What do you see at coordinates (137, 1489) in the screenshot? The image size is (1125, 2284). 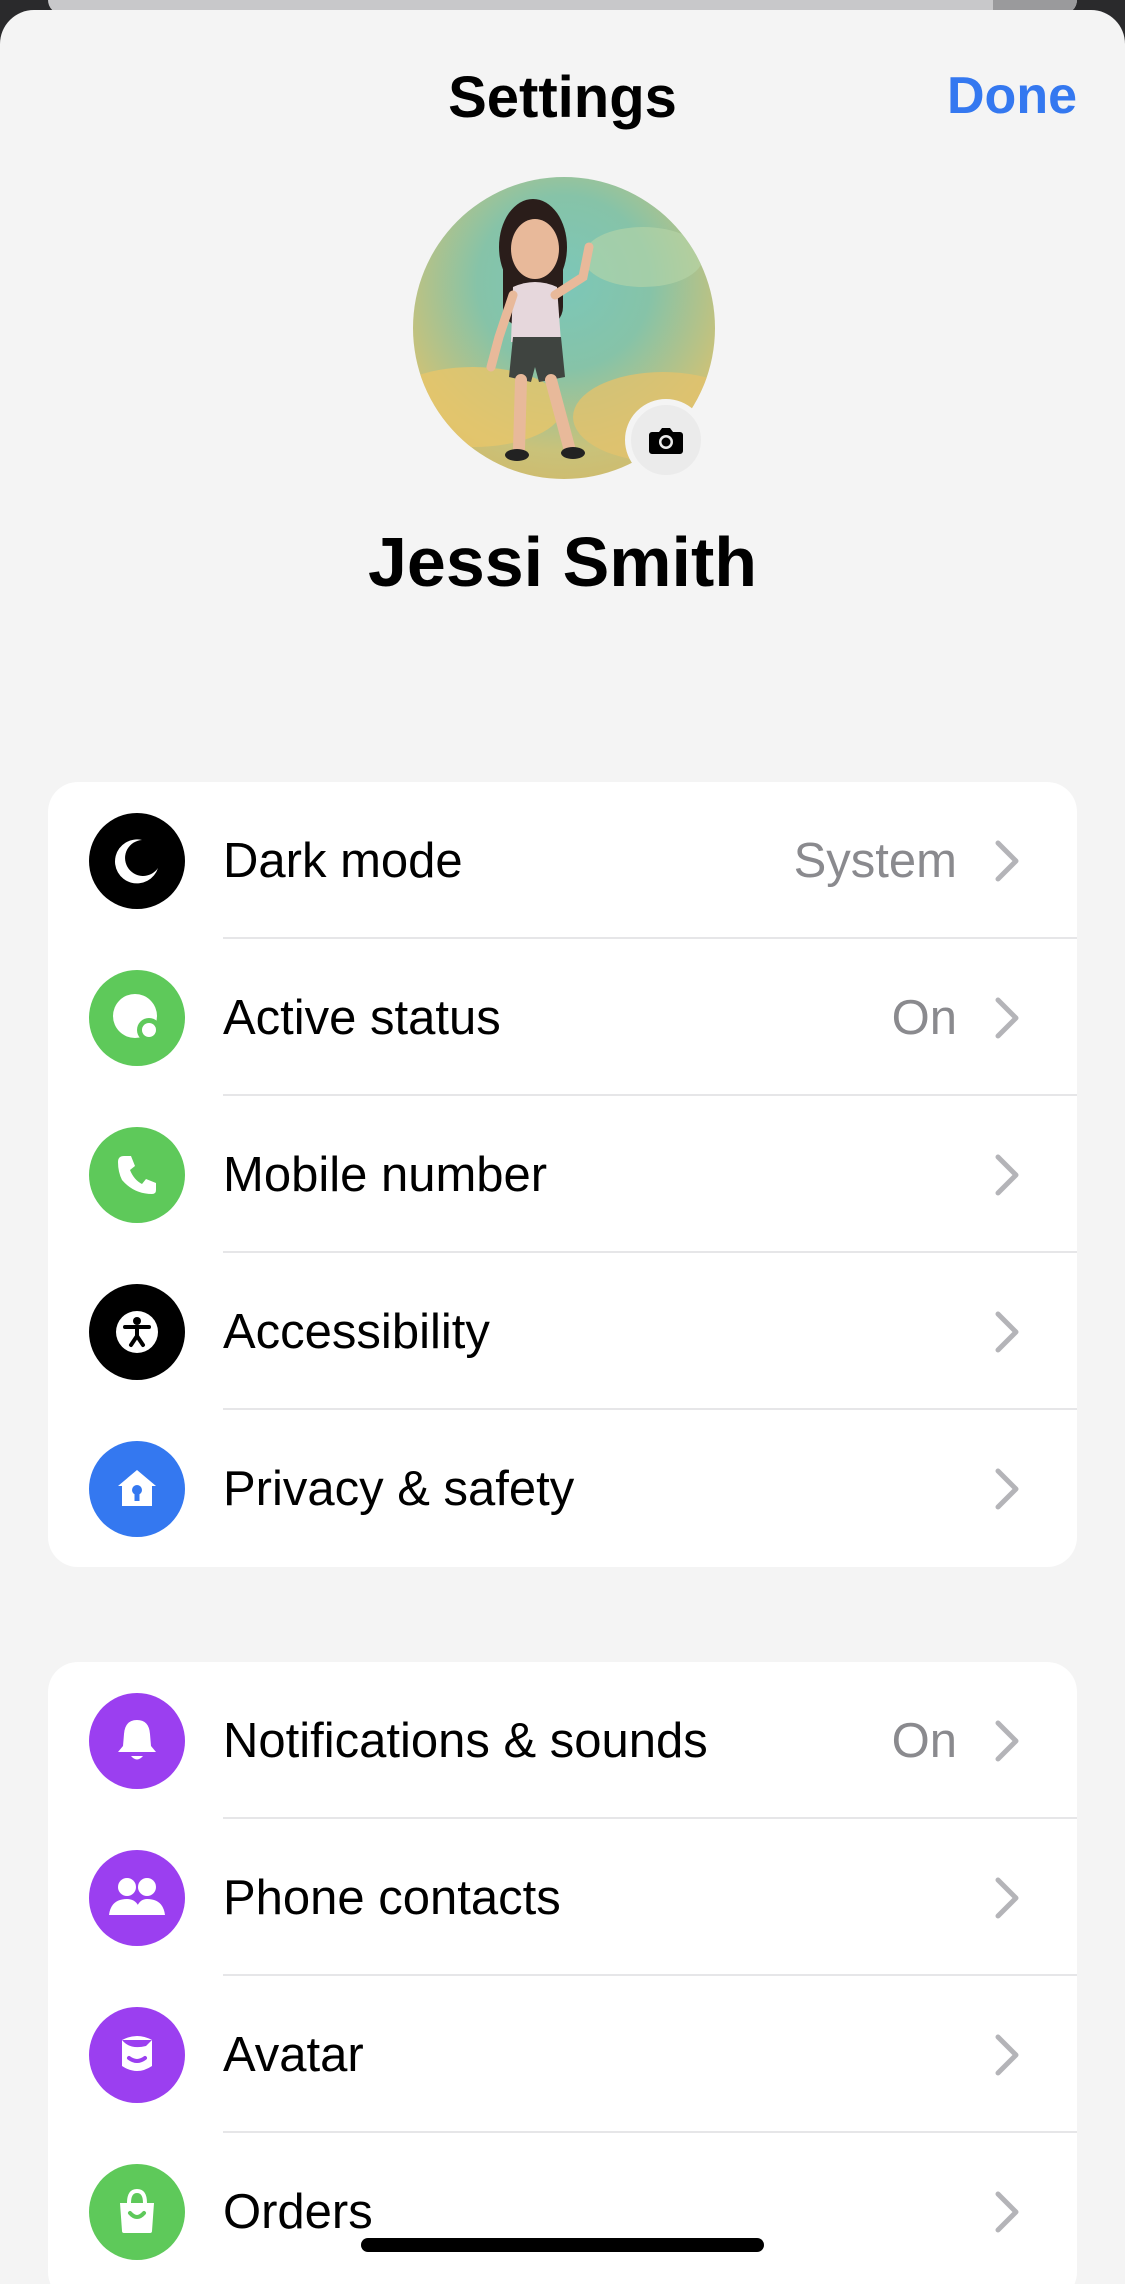 I see `privacy-house-icon` at bounding box center [137, 1489].